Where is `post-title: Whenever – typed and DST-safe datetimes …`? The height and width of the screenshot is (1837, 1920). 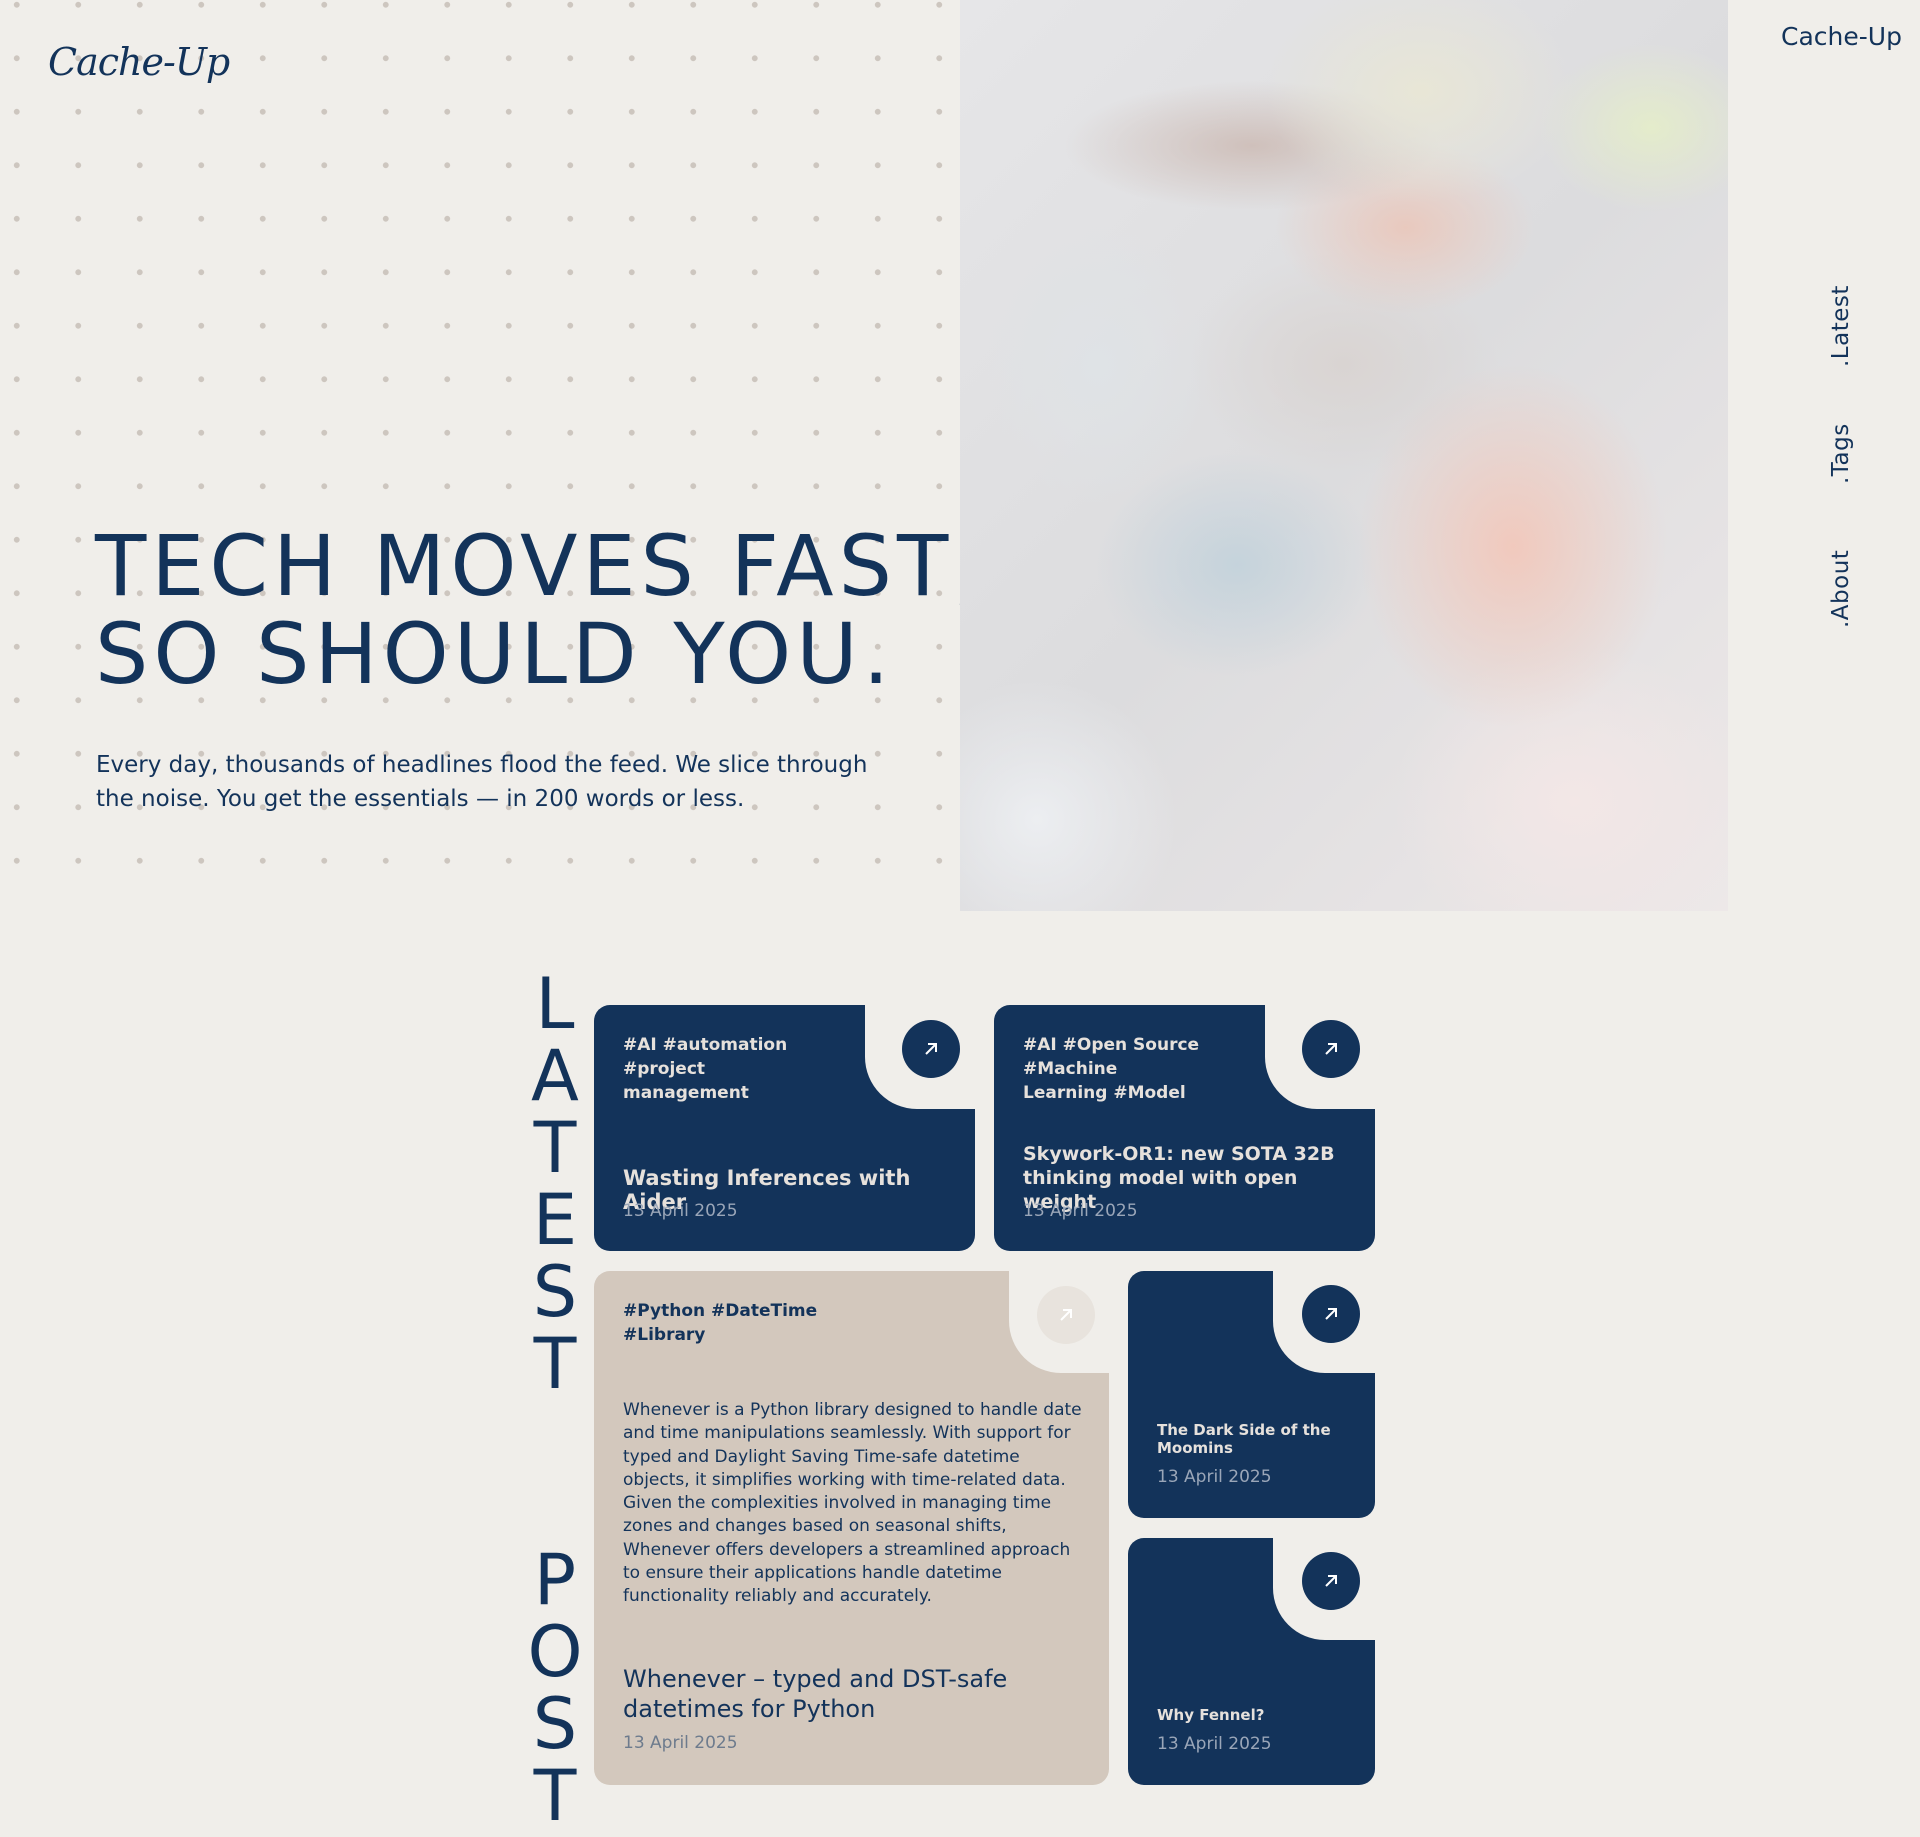 post-title: Whenever – typed and DST-safe datetimes … is located at coordinates (815, 1694).